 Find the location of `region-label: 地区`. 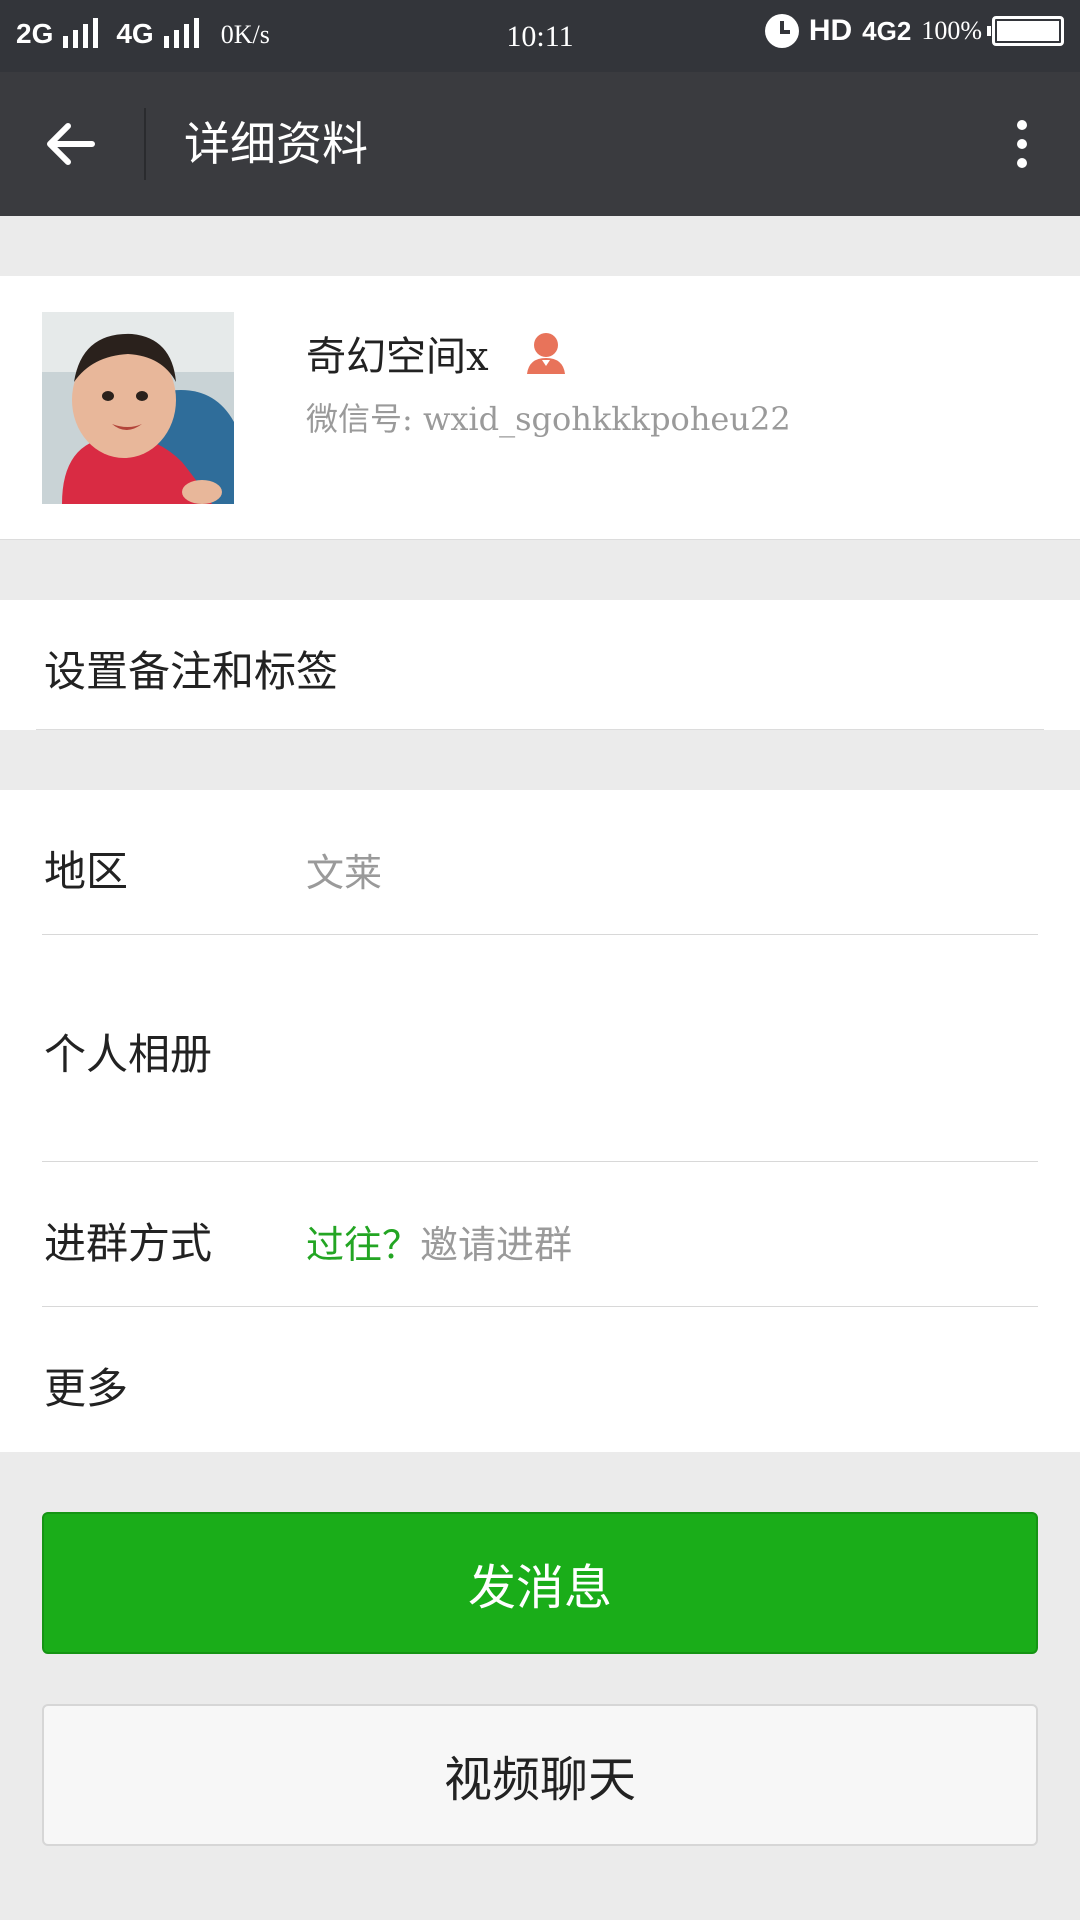

region-label: 地区 is located at coordinates (86, 871).